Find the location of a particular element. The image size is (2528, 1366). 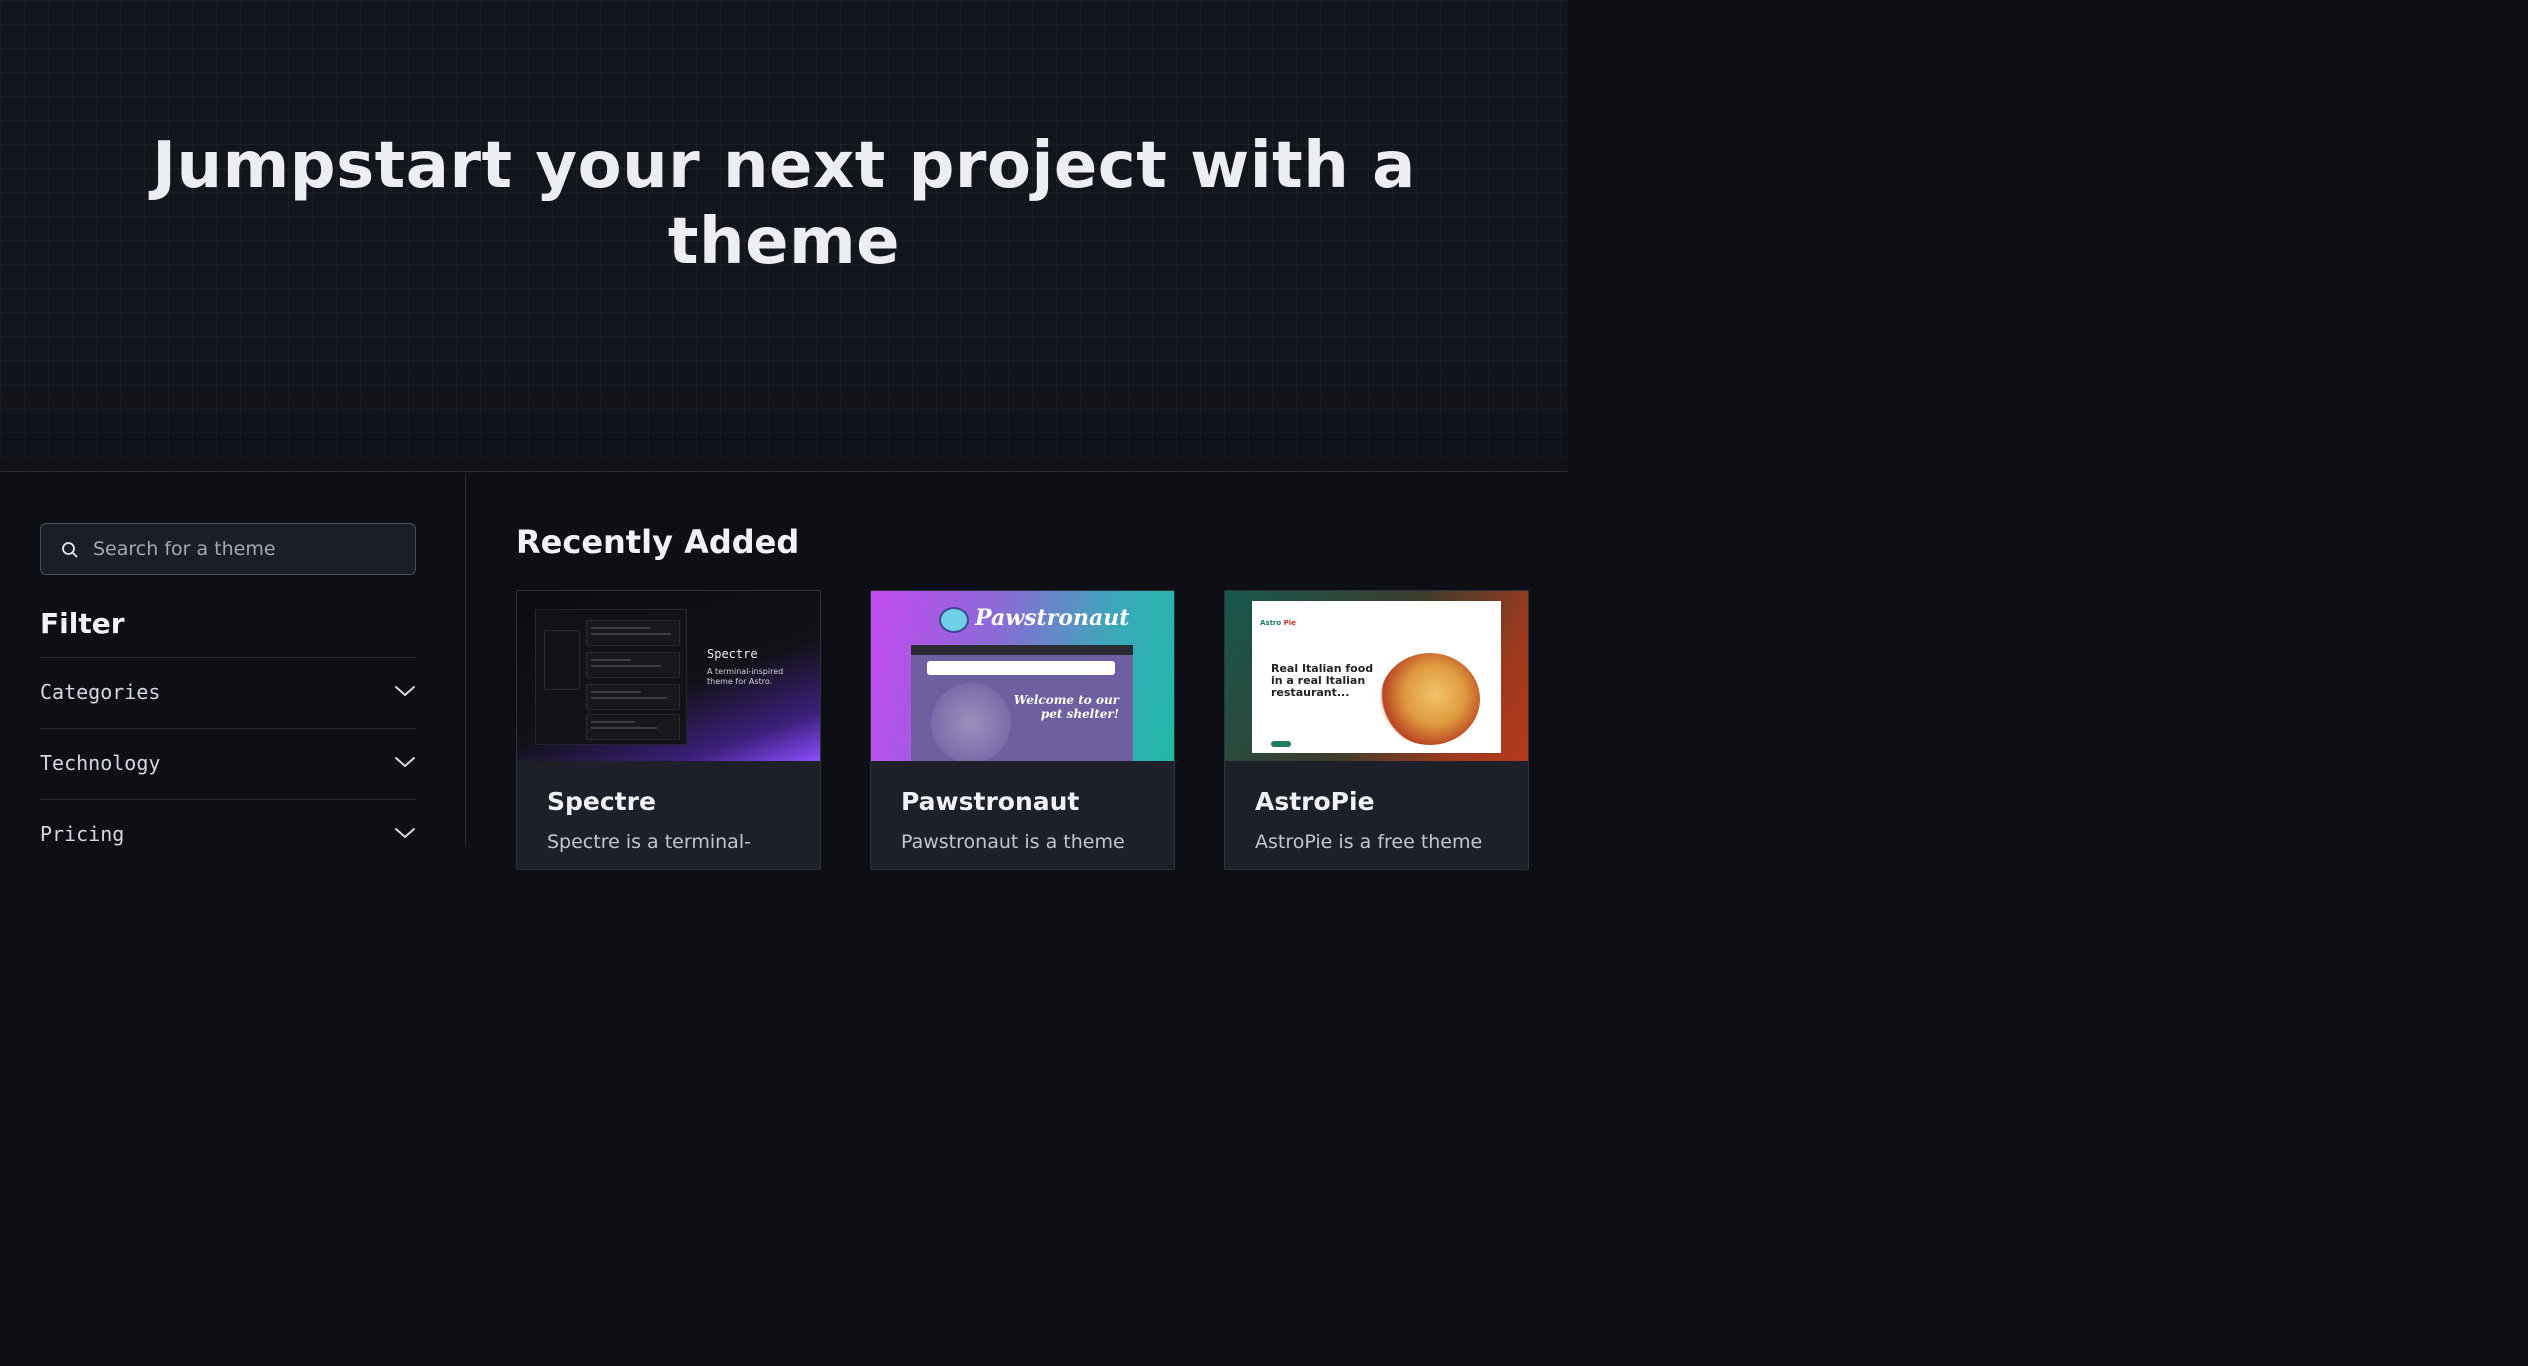

preview-sidebar is located at coordinates (562, 660).